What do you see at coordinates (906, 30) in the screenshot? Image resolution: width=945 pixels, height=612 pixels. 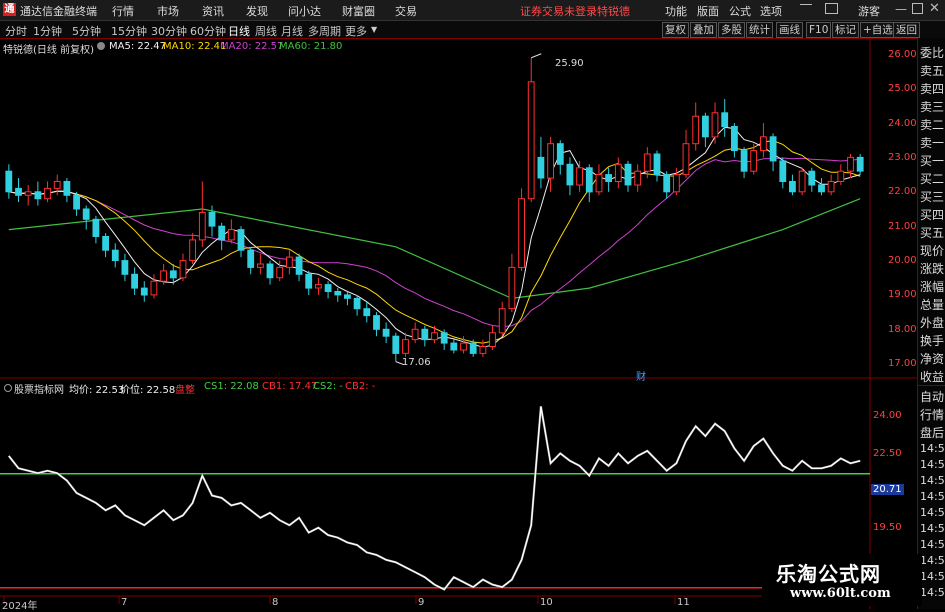 I see `back-button: 返回` at bounding box center [906, 30].